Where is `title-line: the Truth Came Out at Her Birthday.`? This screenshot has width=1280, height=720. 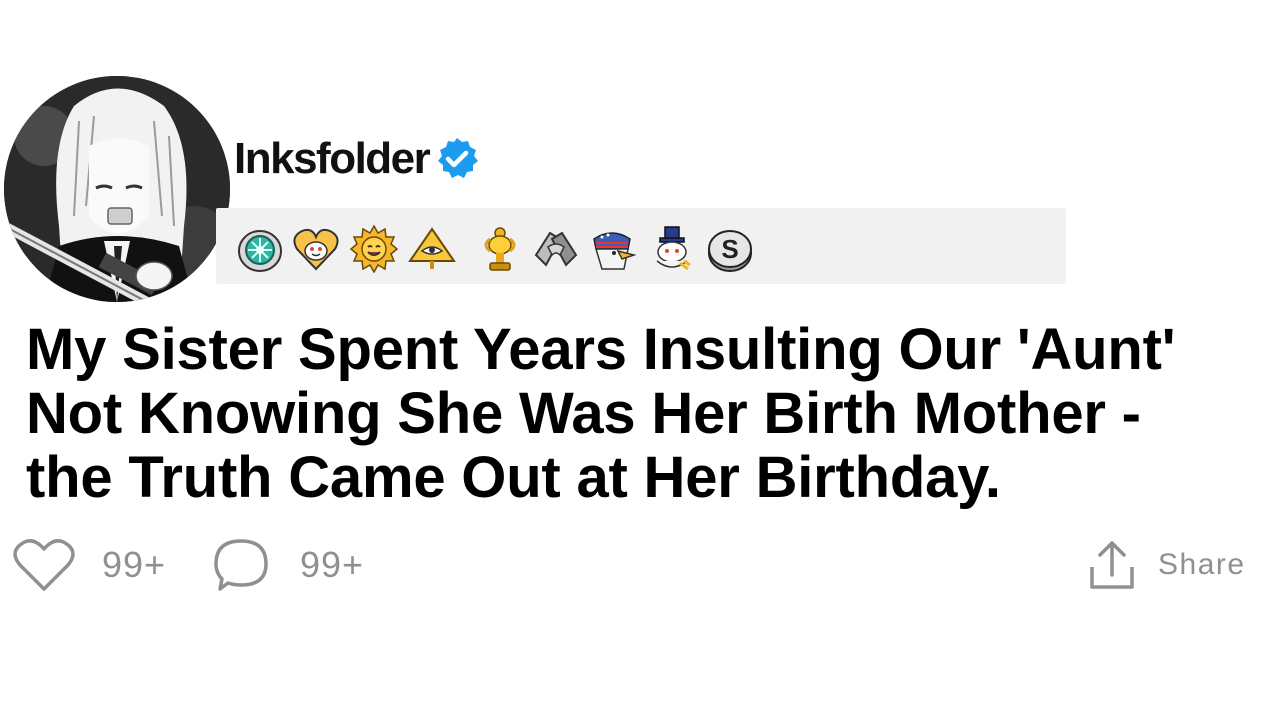 title-line: the Truth Came Out at Her Birthday. is located at coordinates (513, 477).